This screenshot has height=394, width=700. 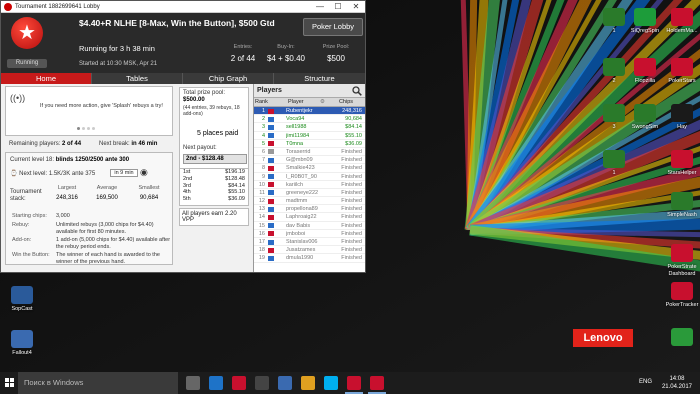 I want to click on player-row: 14 Laphroaig22 Finished, so click(x=309, y=217).